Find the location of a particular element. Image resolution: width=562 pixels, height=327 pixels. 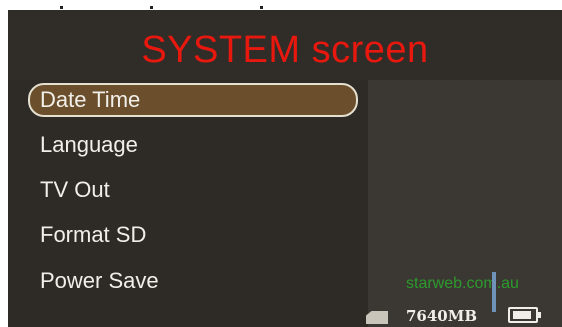

menu-item-format-sd: Format SD is located at coordinates (193, 235).